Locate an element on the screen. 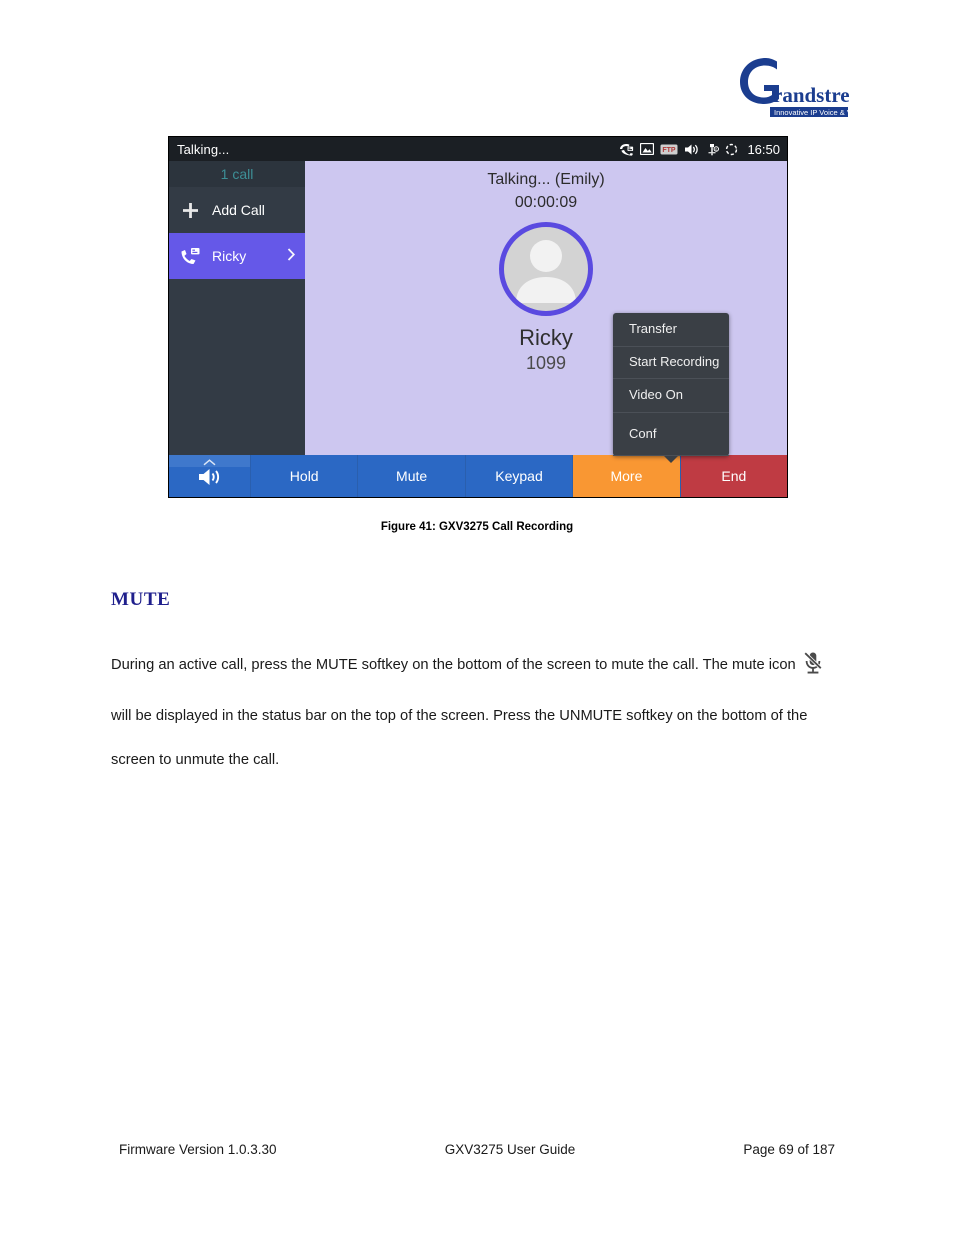  caller-name: Ricky is located at coordinates (546, 337).